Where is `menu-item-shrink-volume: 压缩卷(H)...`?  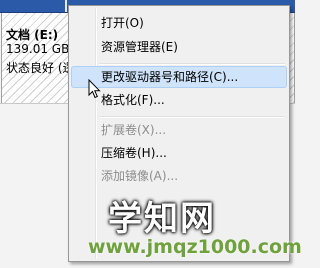 menu-item-shrink-volume: 压缩卷(H)... is located at coordinates (179, 153).